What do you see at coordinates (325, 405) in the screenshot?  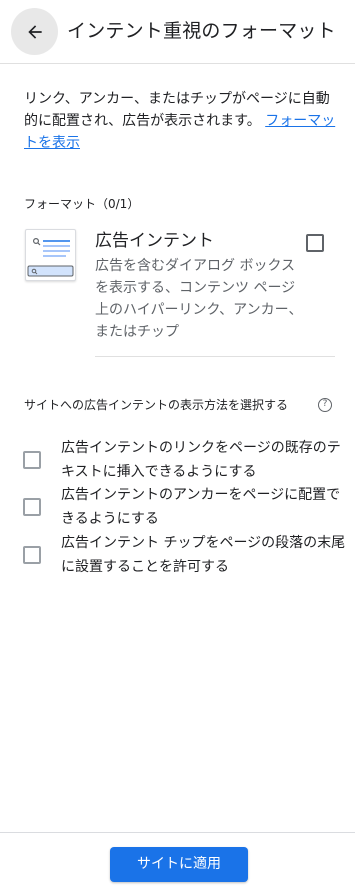 I see `help-circle-icon: ?` at bounding box center [325, 405].